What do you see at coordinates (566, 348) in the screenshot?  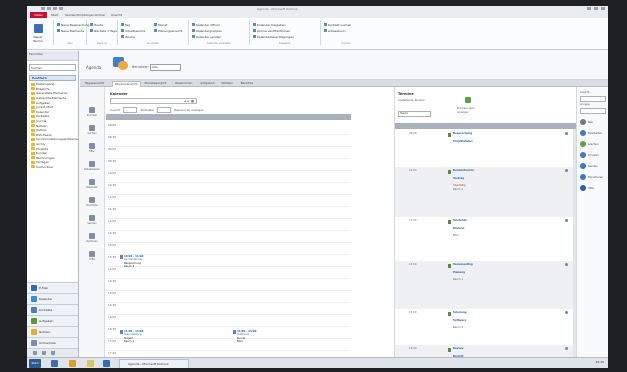 I see `status-icon` at bounding box center [566, 348].